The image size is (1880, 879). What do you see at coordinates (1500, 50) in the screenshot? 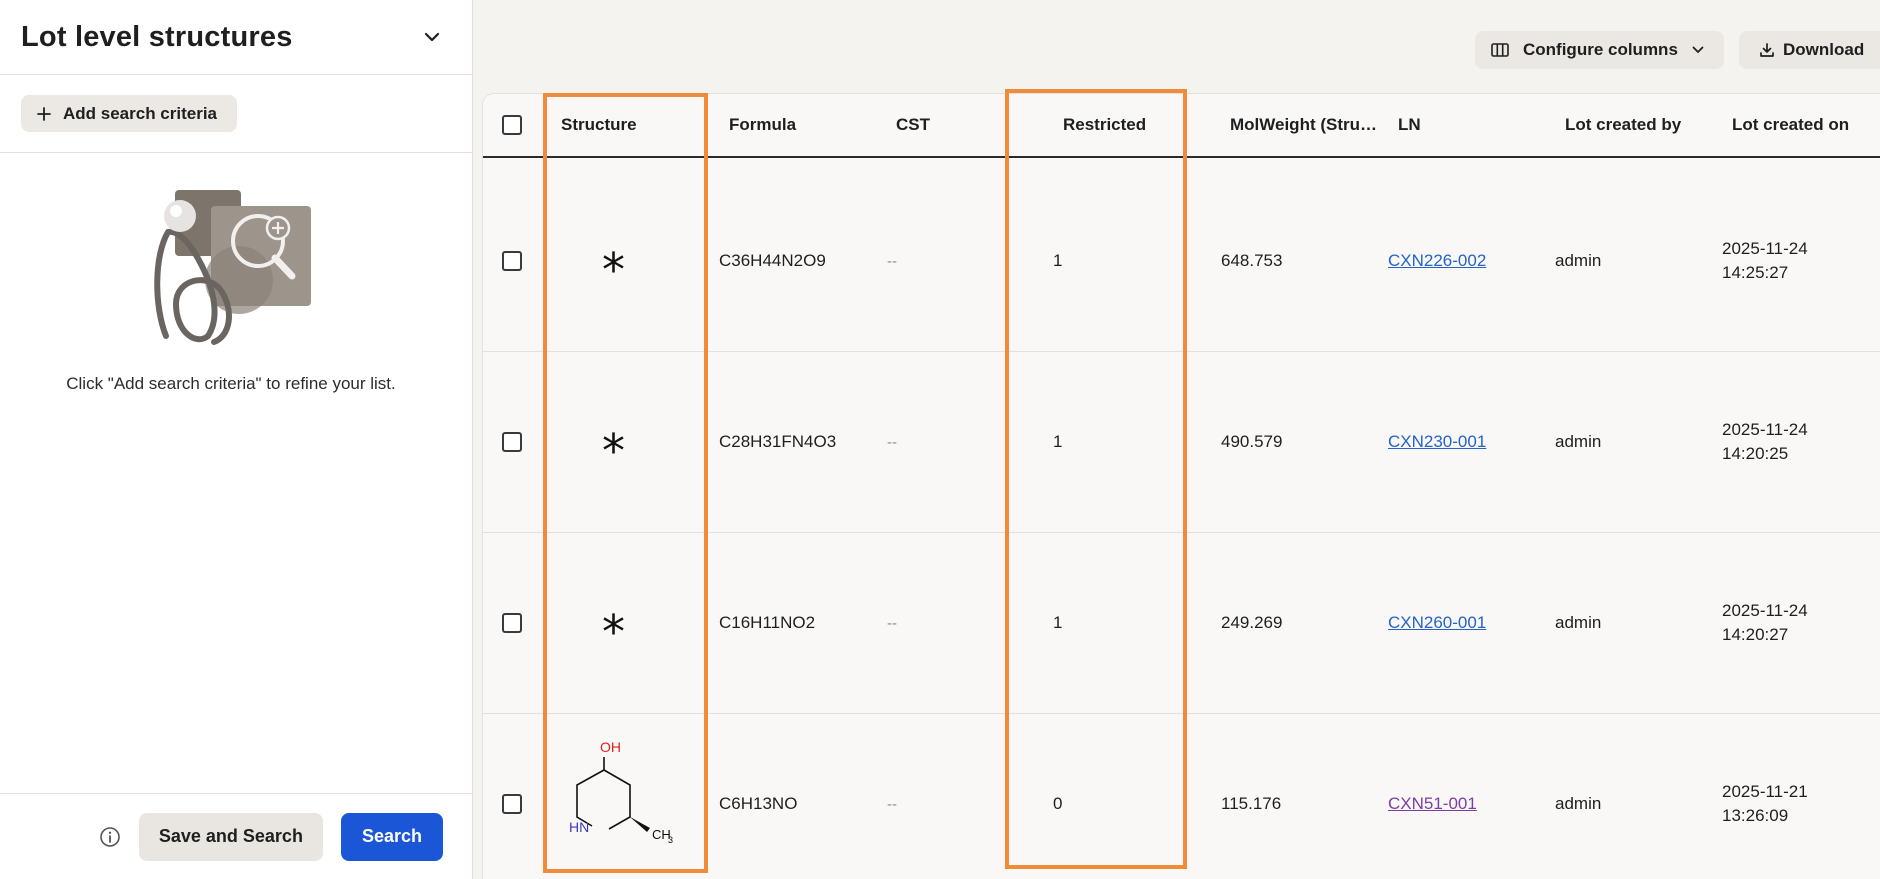
I see `columns-icon` at bounding box center [1500, 50].